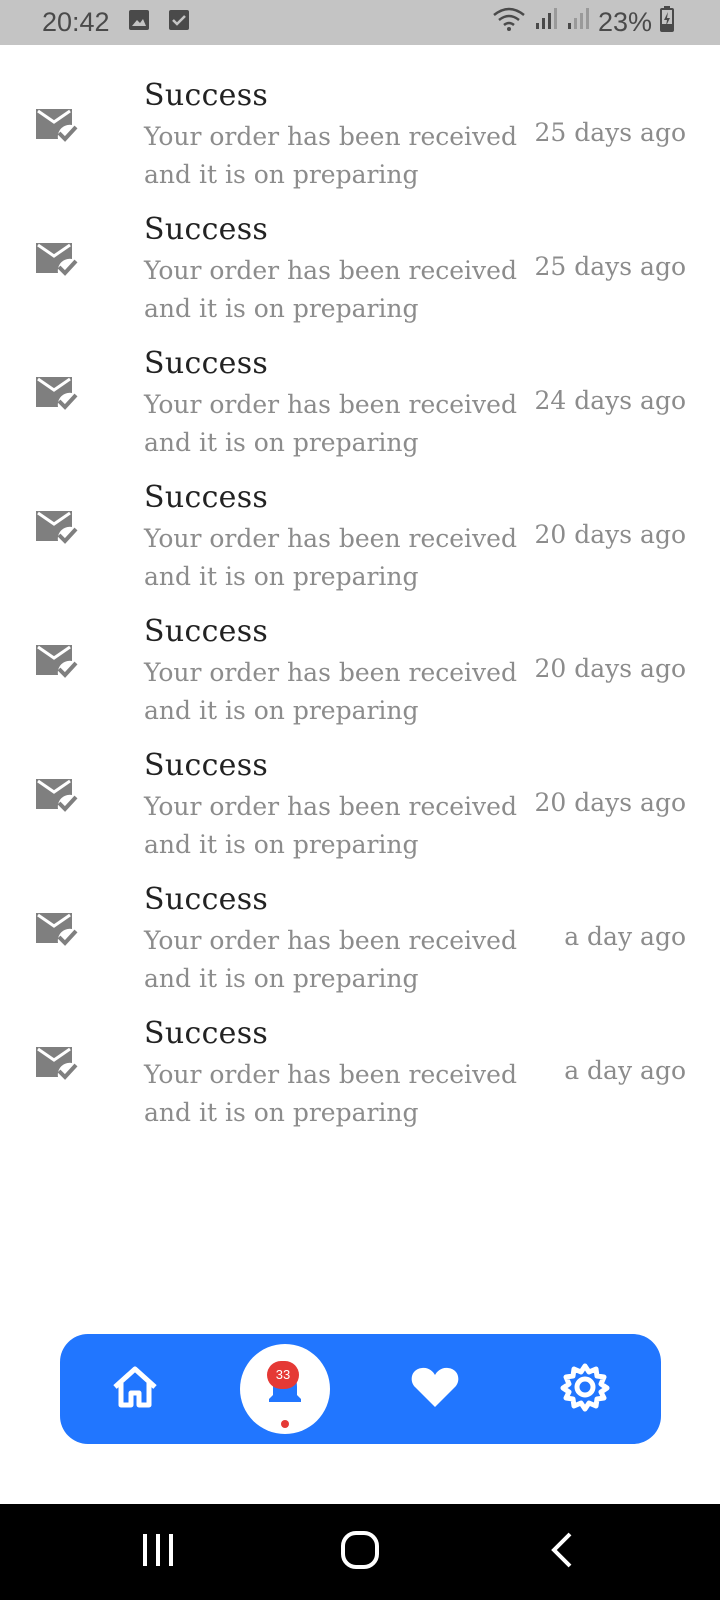 This screenshot has height=1600, width=720. I want to click on nav-favorites-button, so click(435, 1389).